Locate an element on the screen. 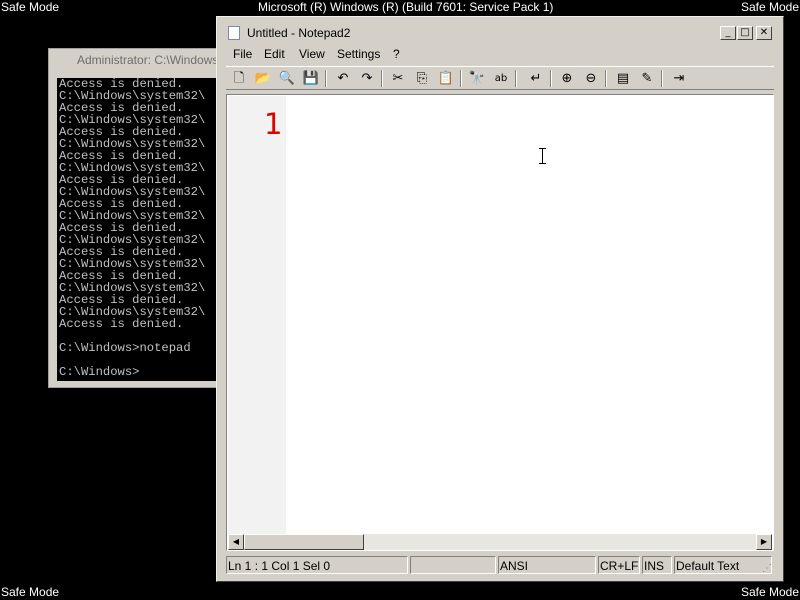 The width and height of the screenshot is (800, 600). console-line: C:\Windows>notepad is located at coordinates (125, 348).